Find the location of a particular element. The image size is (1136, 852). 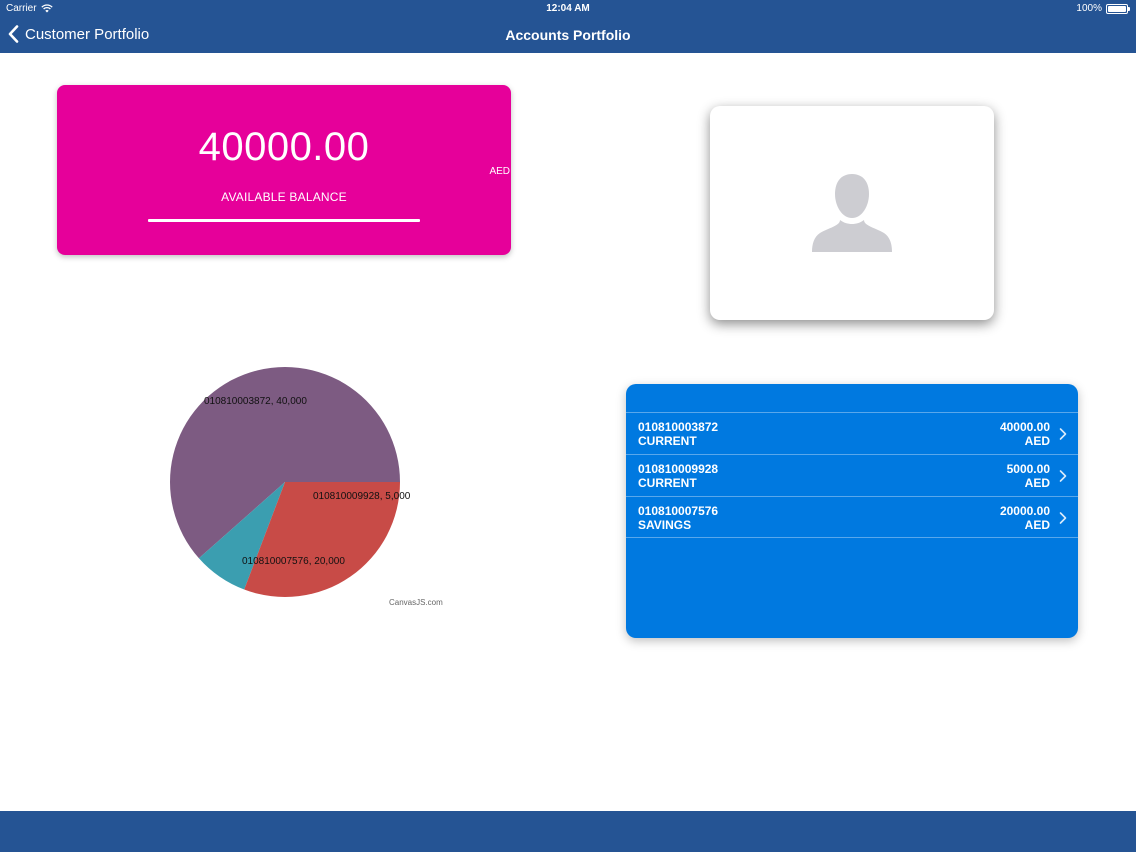

balance-amount: 40000.00 is located at coordinates (284, 147).